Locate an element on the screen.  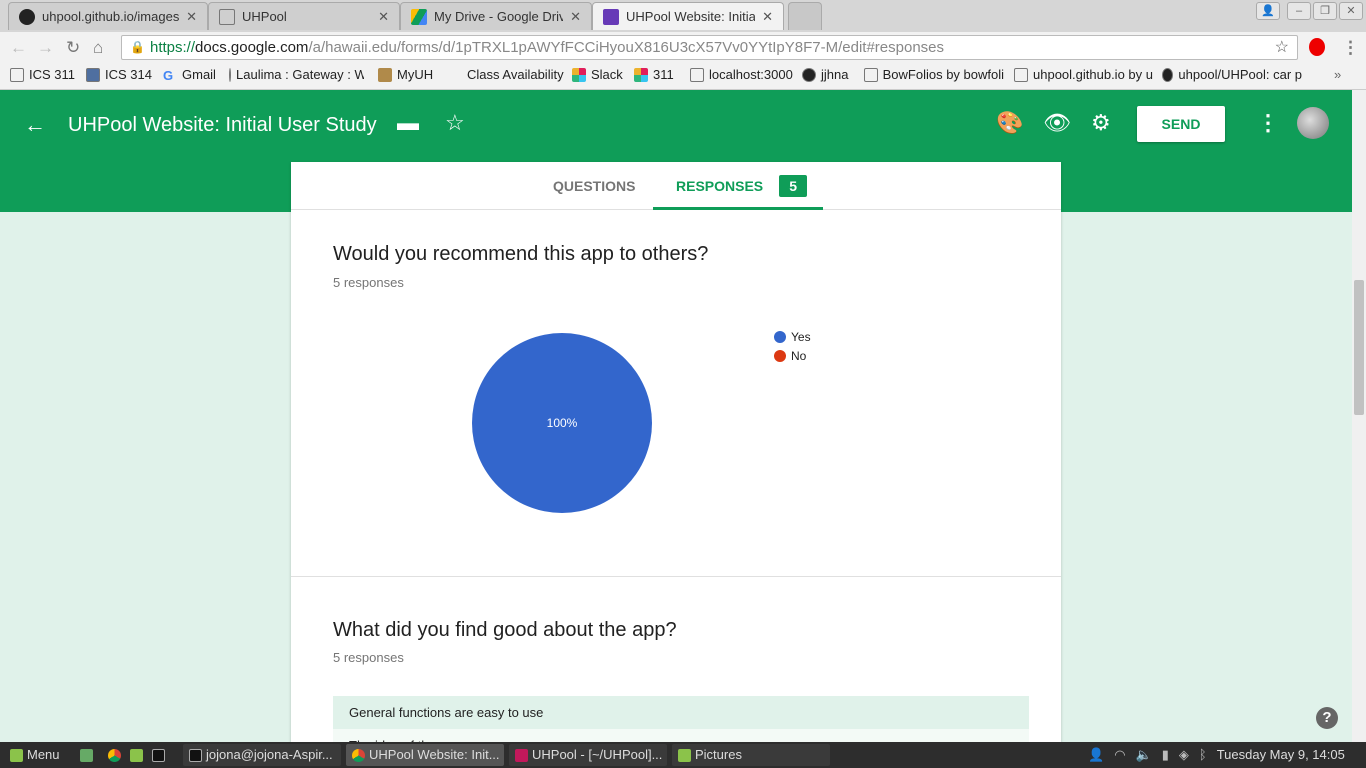
bookmark: ICS 314 is located at coordinates (119, 74).